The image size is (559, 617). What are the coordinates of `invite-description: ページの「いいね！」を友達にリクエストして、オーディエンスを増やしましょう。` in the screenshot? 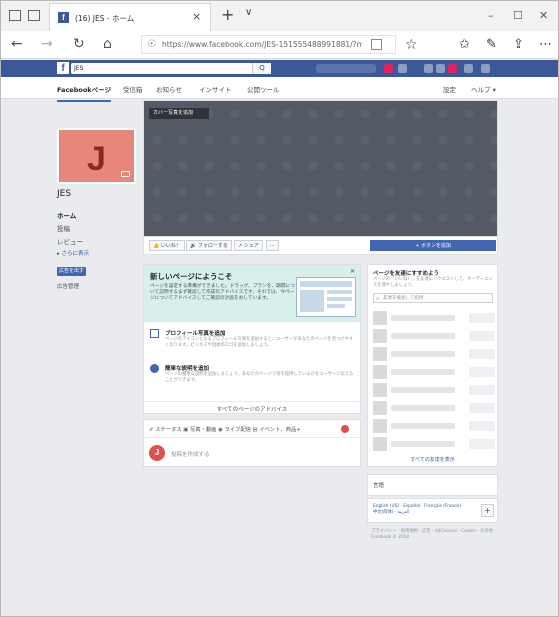 It's located at (433, 282).